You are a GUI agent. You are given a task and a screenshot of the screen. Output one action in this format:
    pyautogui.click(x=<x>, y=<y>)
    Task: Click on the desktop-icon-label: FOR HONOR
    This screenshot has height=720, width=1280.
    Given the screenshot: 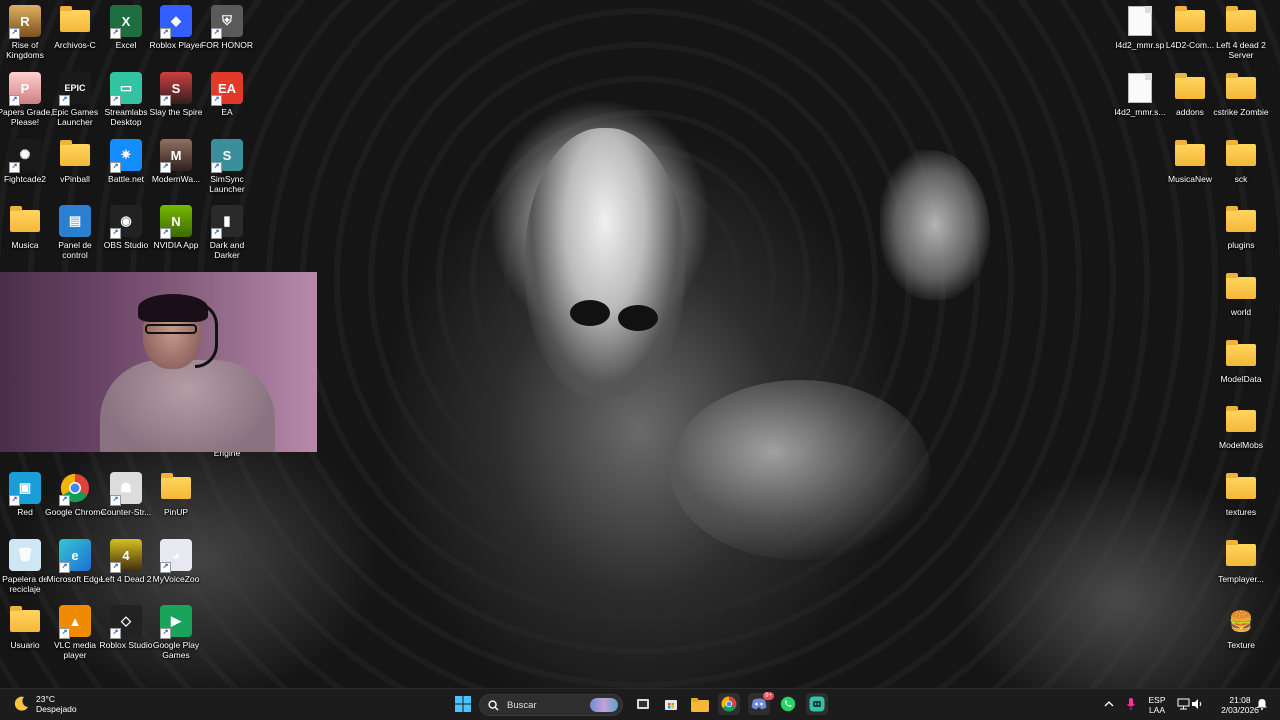 What is the action you would take?
    pyautogui.click(x=227, y=45)
    